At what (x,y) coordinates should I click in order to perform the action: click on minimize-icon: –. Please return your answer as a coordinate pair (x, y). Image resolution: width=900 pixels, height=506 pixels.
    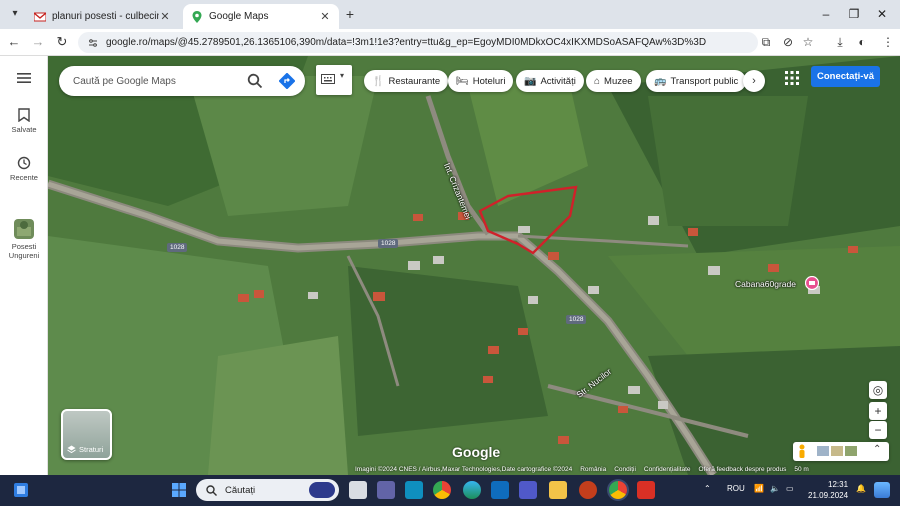
    Looking at the image, I should click on (826, 14).